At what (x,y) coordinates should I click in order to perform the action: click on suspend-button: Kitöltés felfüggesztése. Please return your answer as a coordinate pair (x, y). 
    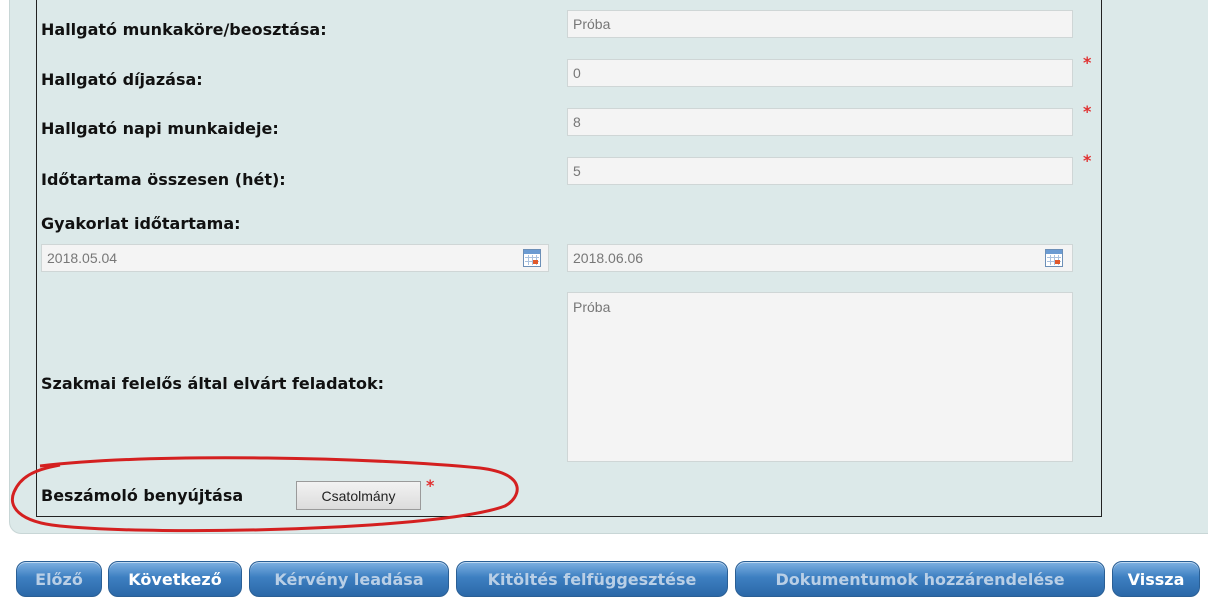
    Looking at the image, I should click on (592, 579).